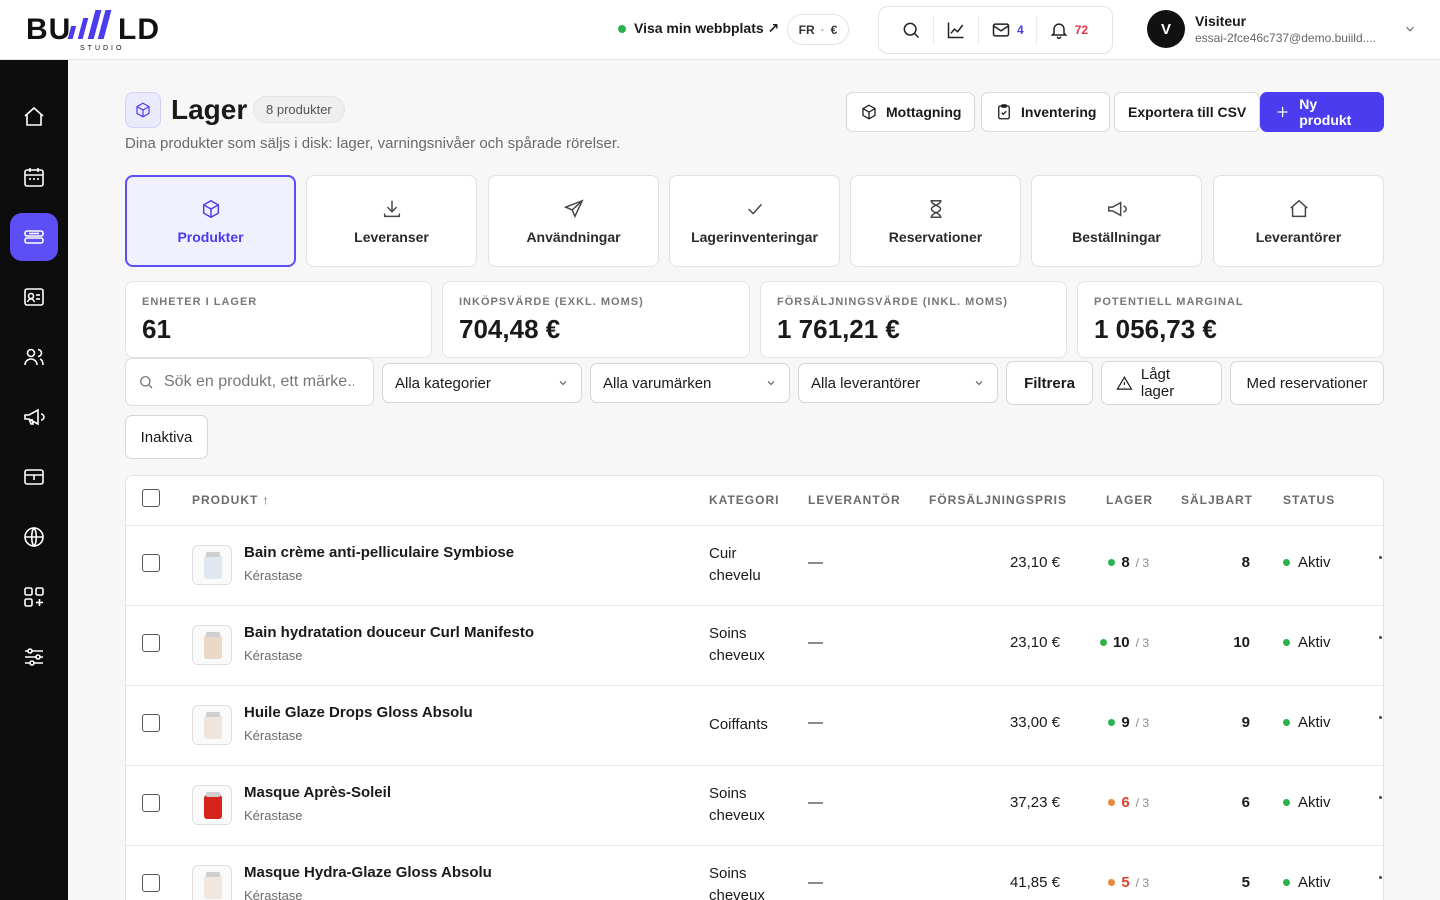 Image resolution: width=1440 pixels, height=900 pixels. Describe the element at coordinates (737, 804) in the screenshot. I see `product-category: Soins cheveux` at that location.